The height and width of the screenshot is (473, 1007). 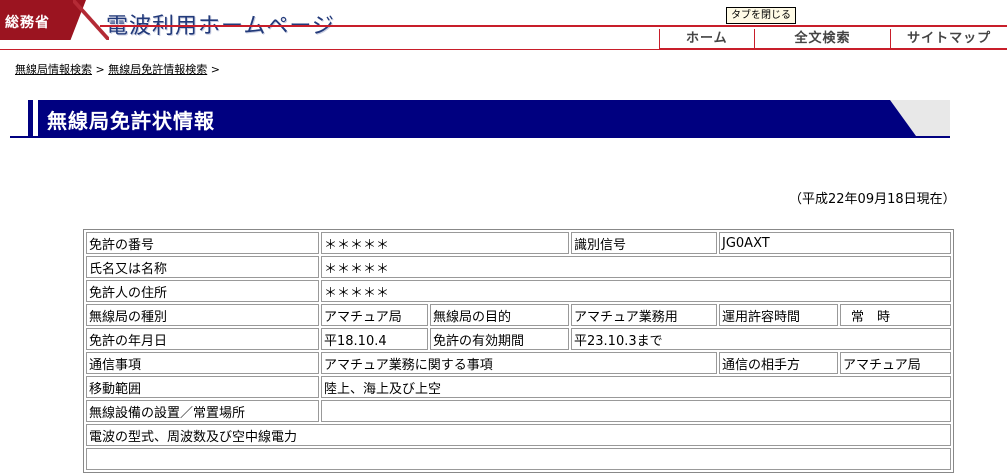 I want to click on table-row: 通信事項 アマチュア業務に関する事項 通信の相手方 アマチュア局, so click(x=518, y=363).